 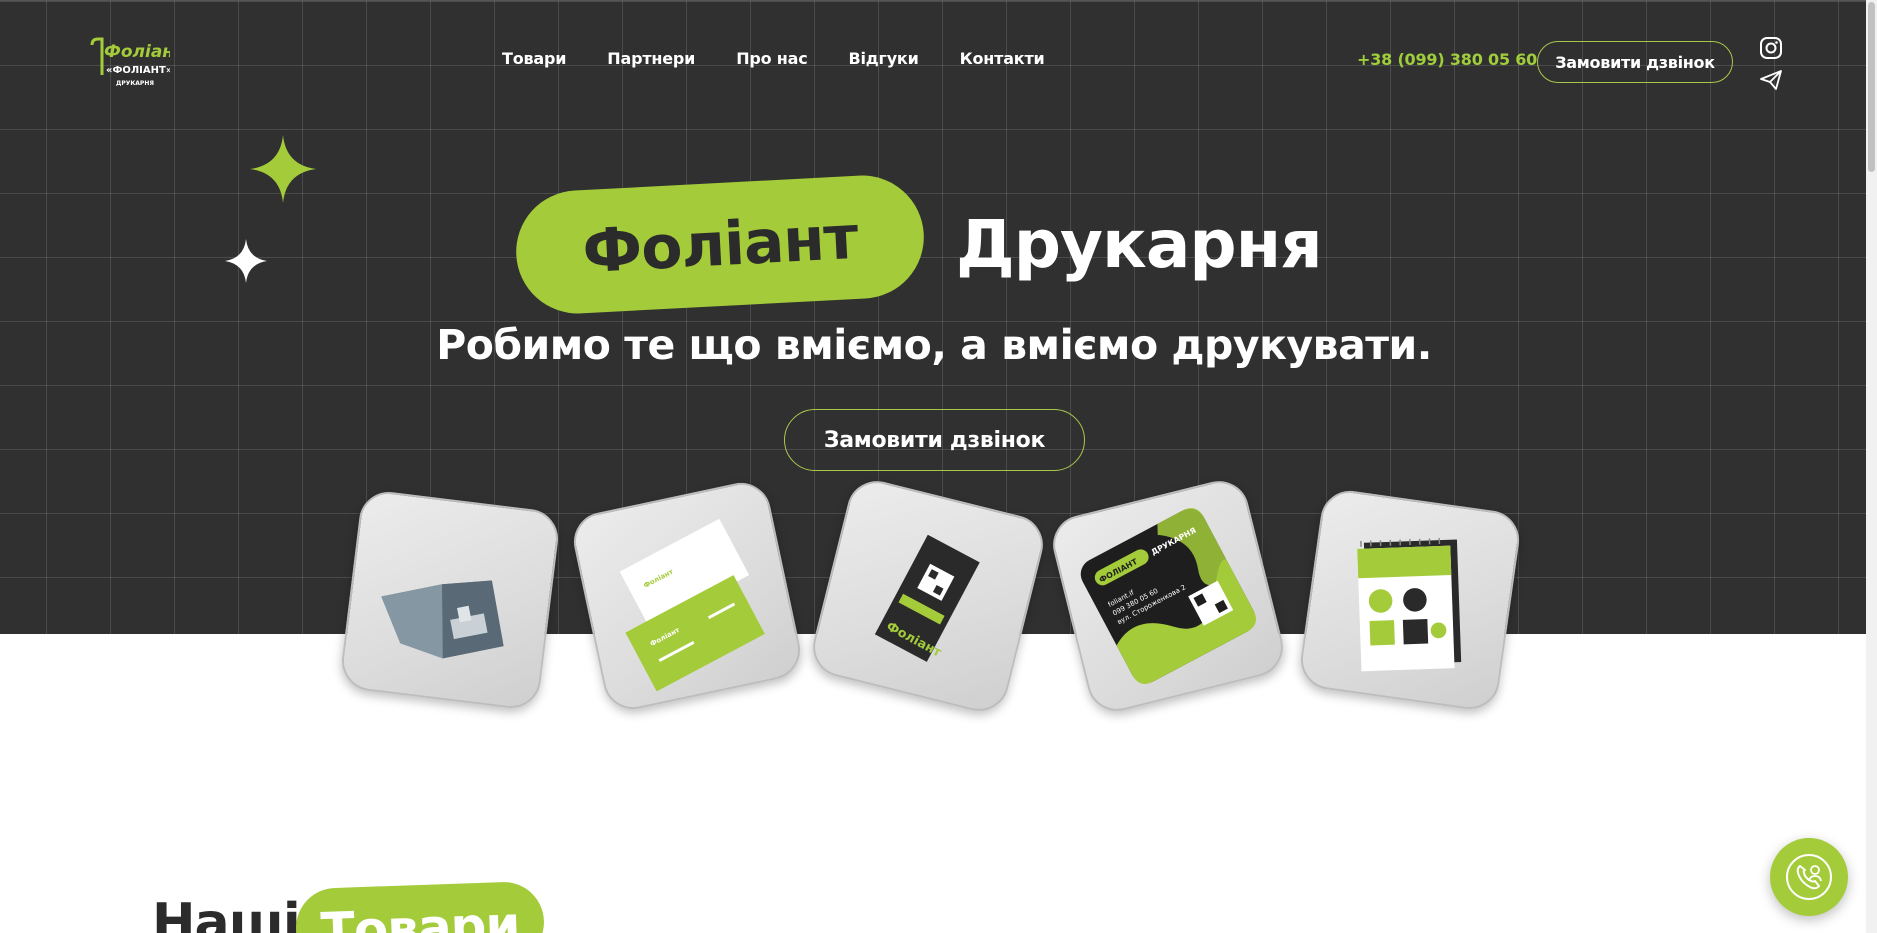 What do you see at coordinates (246, 261) in the screenshot?
I see `sparkle-small-icon` at bounding box center [246, 261].